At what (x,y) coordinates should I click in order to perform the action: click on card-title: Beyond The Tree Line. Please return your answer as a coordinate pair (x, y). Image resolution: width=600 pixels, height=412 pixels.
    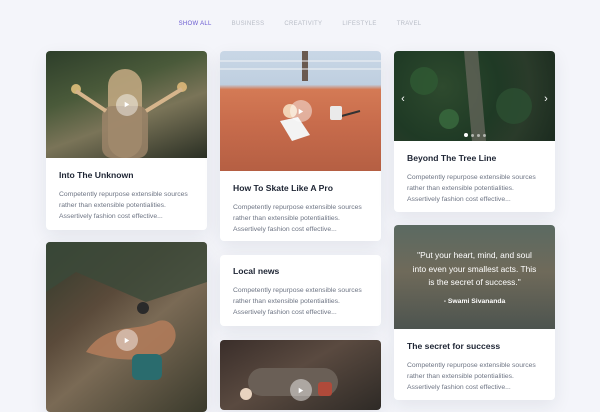
    Looking at the image, I should click on (474, 158).